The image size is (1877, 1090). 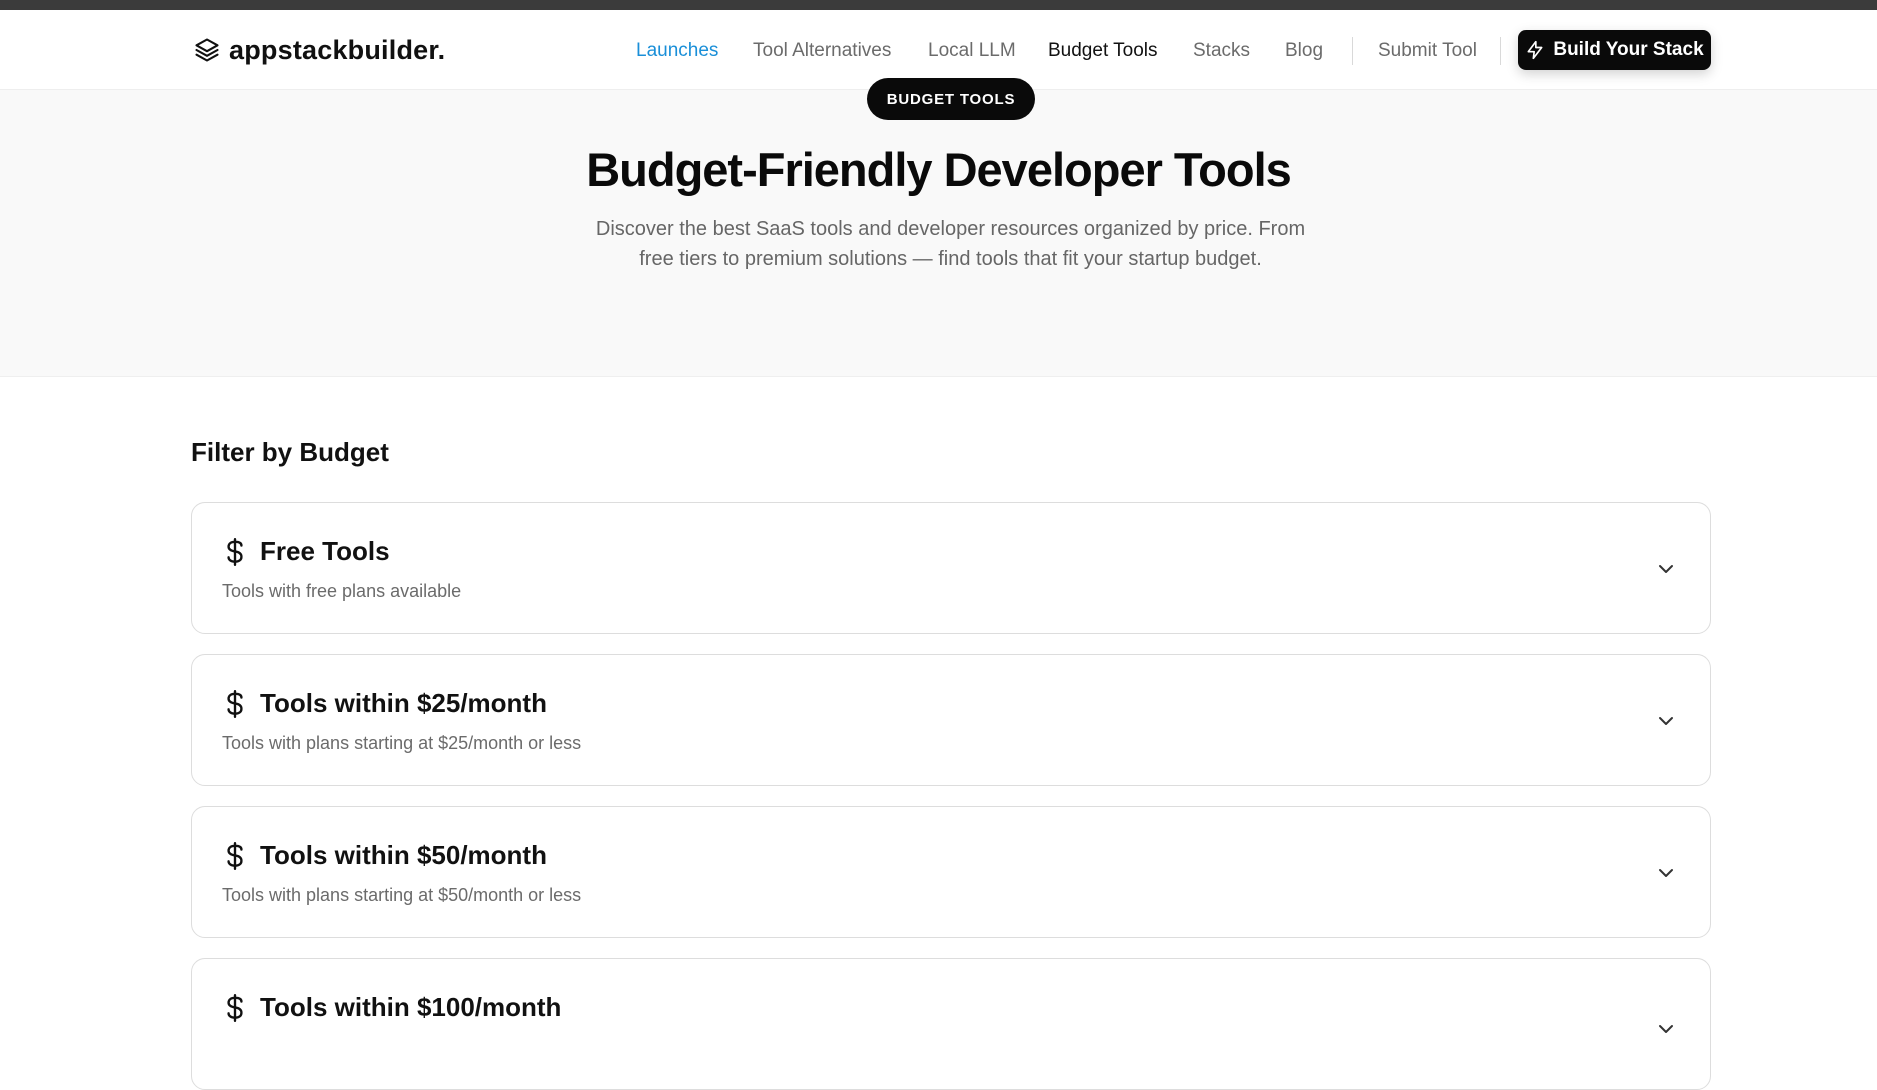 What do you see at coordinates (951, 99) in the screenshot?
I see `hero-badge: BUDGET TOOLS` at bounding box center [951, 99].